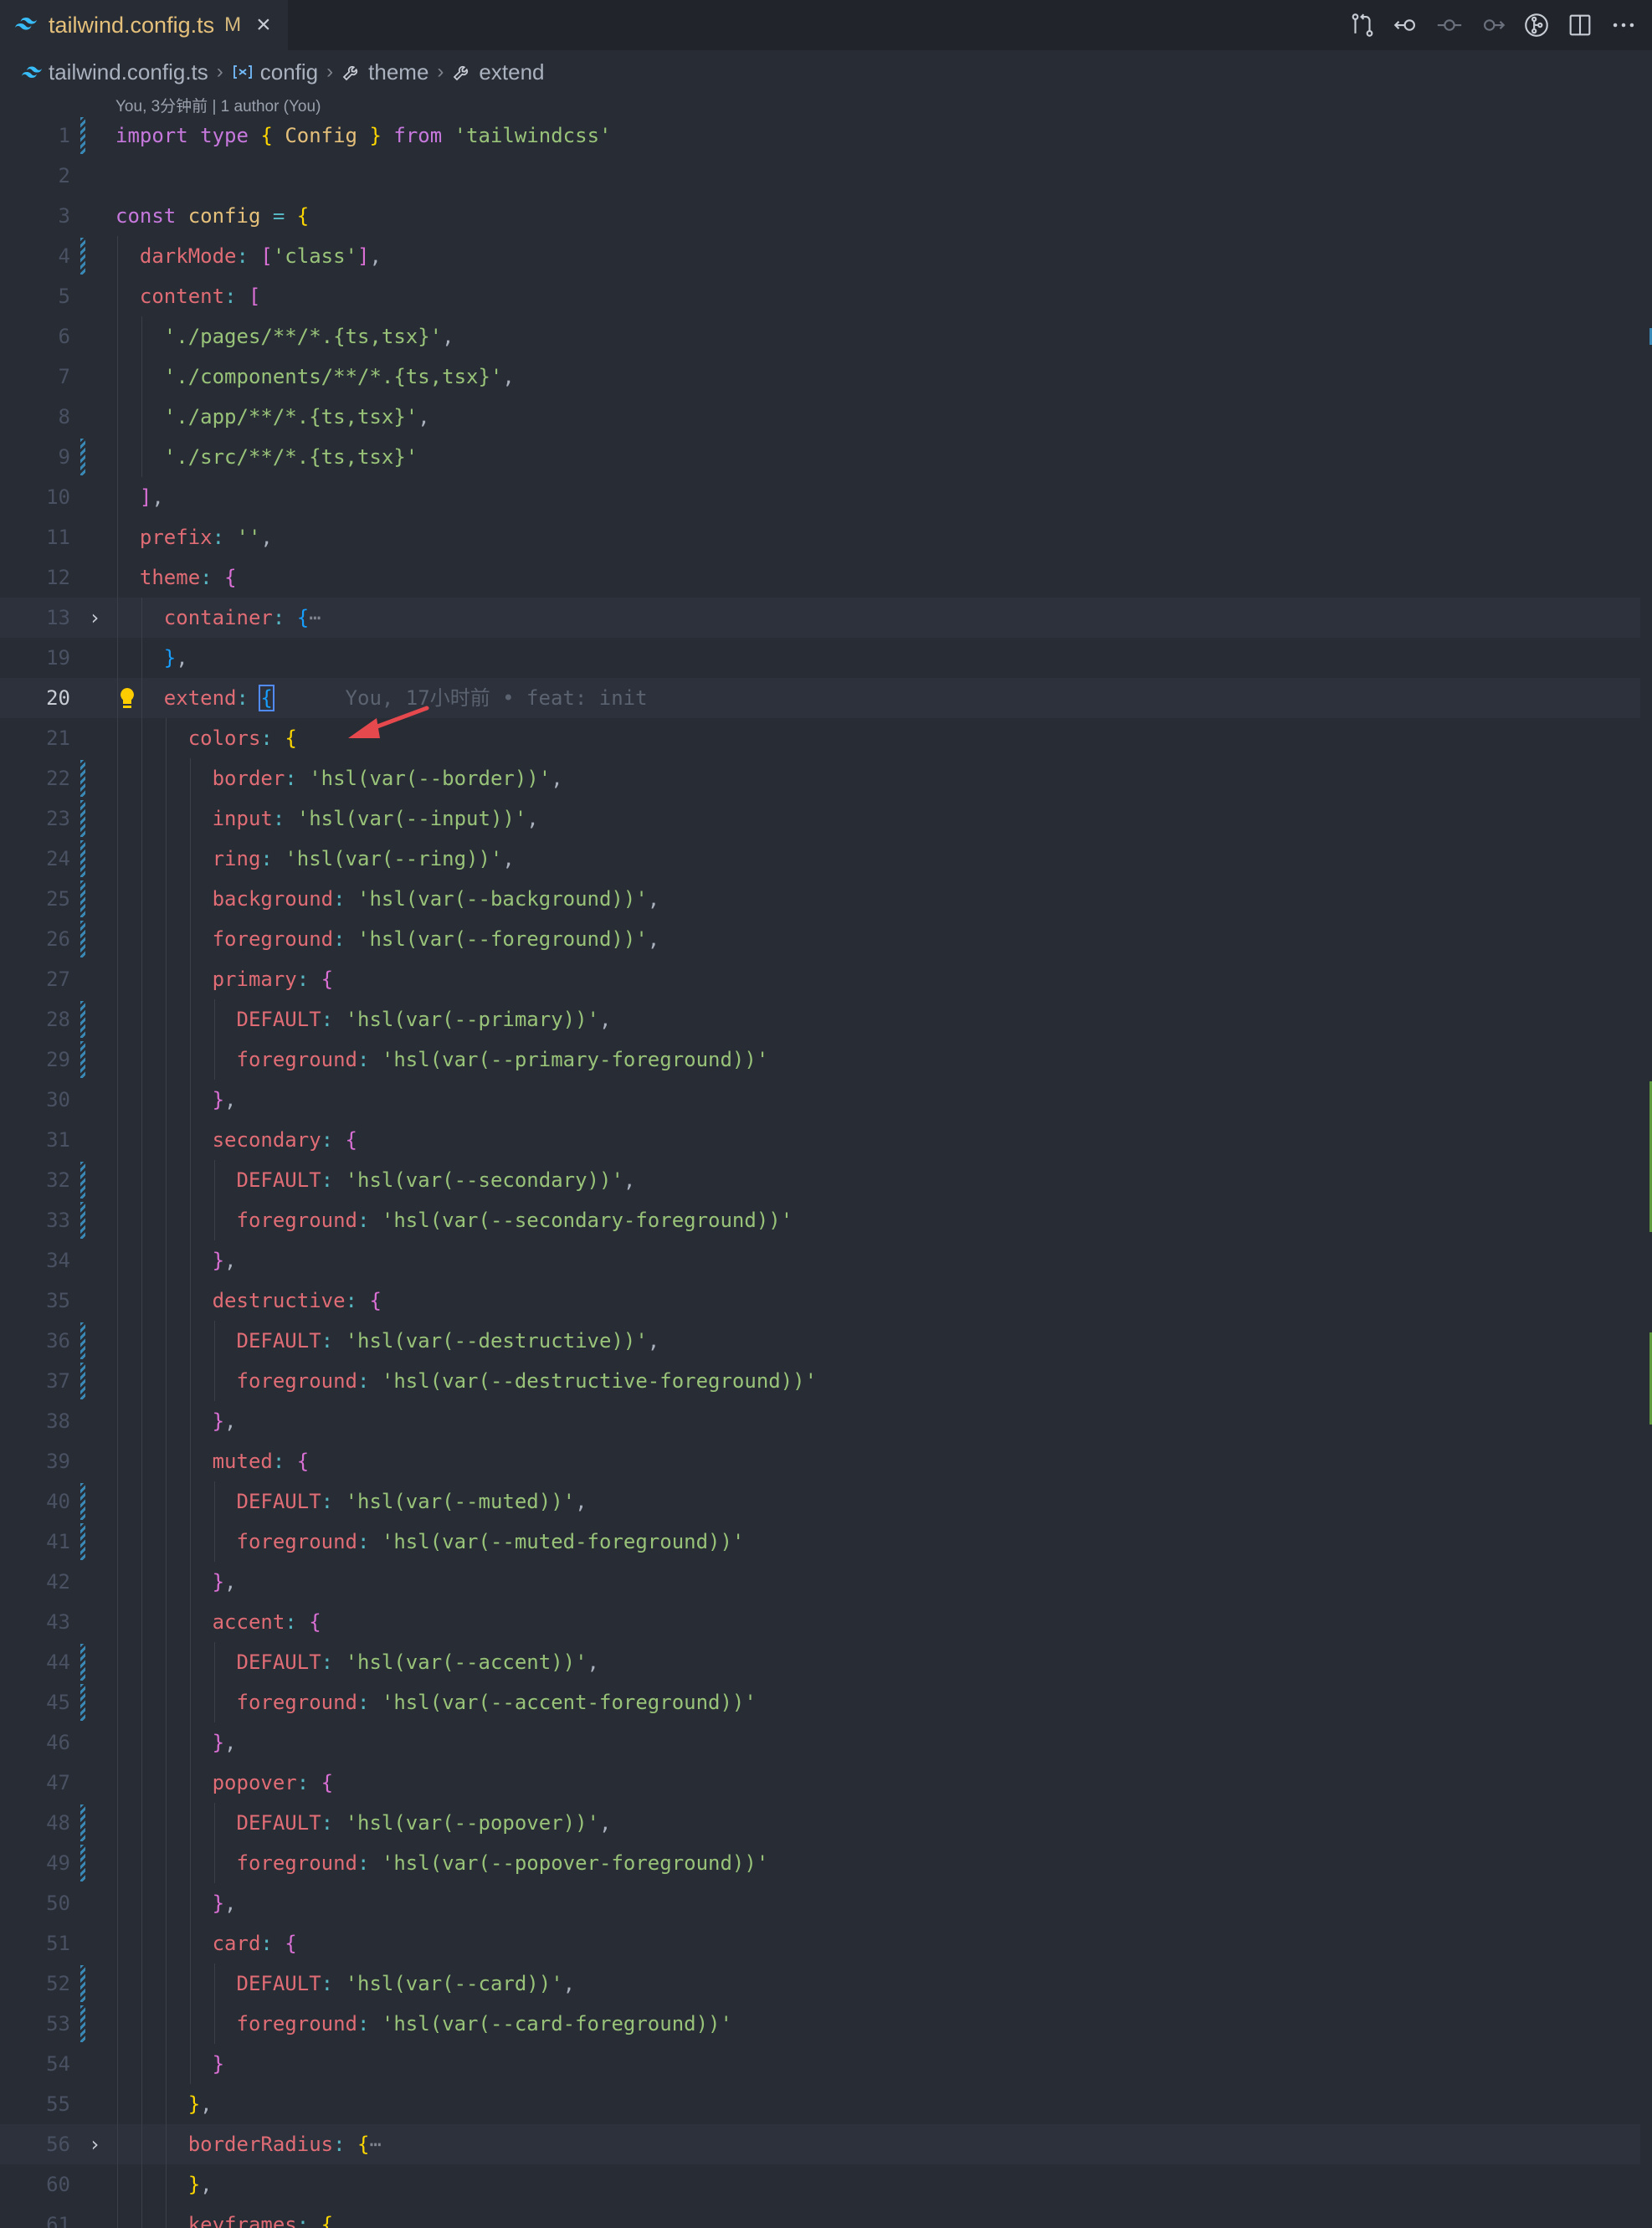 Image resolution: width=1652 pixels, height=2228 pixels. I want to click on code-line: 23 input: 'hsl(var(--input))',, so click(826, 818).